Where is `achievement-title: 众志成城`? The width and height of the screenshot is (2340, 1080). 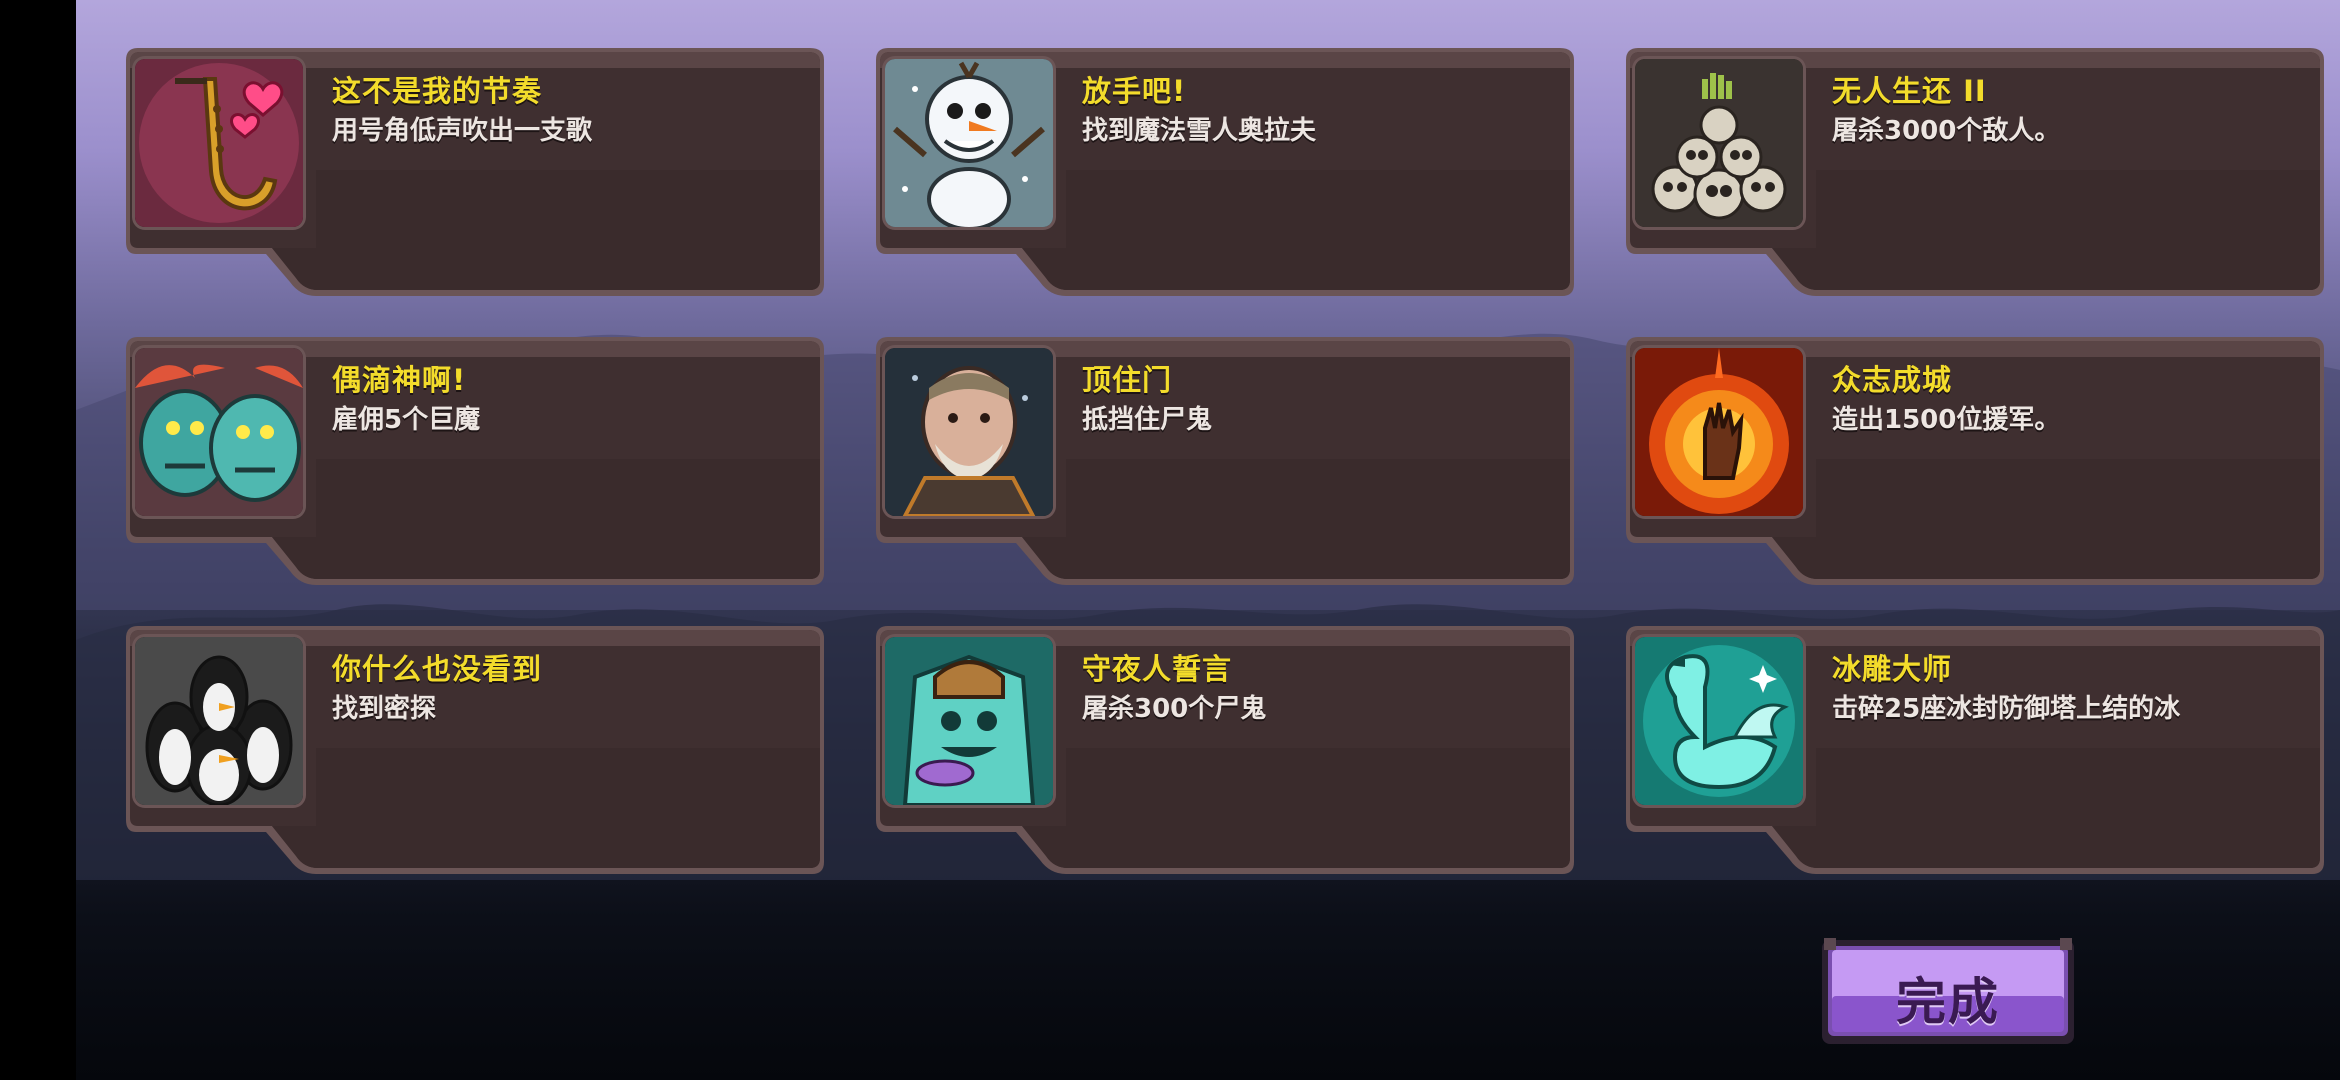
achievement-title: 众志成城 is located at coordinates (1892, 380).